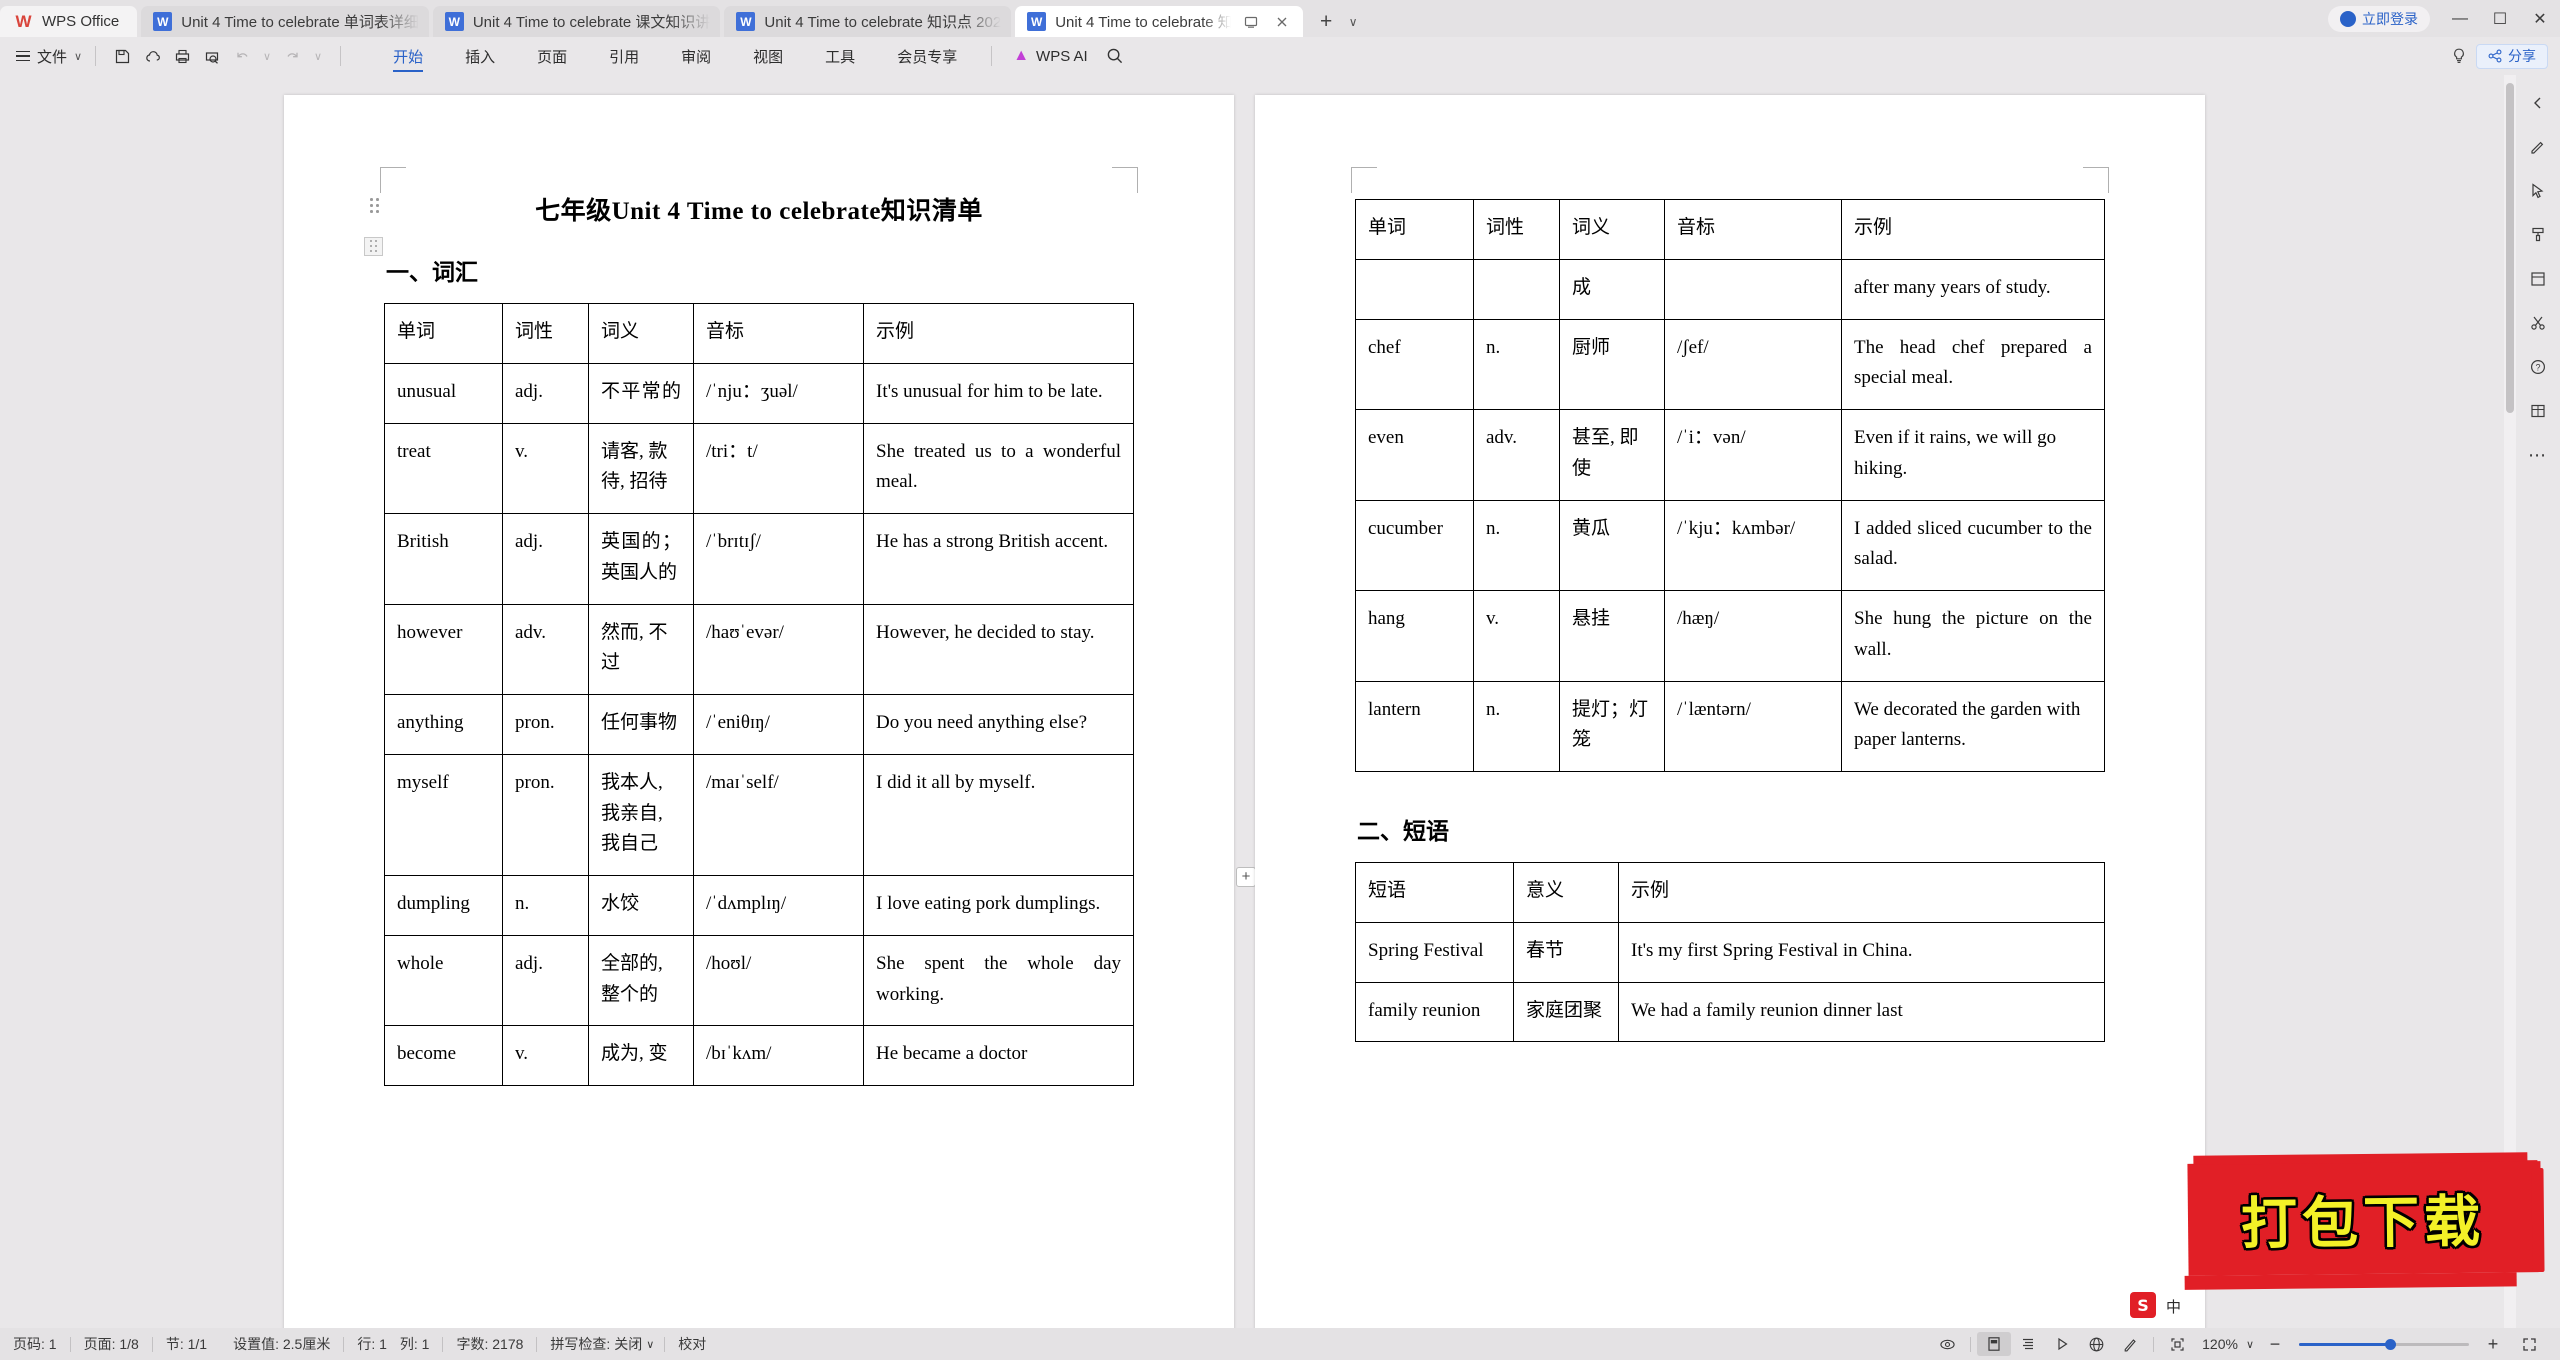  What do you see at coordinates (374, 205) in the screenshot?
I see `table-move-handle` at bounding box center [374, 205].